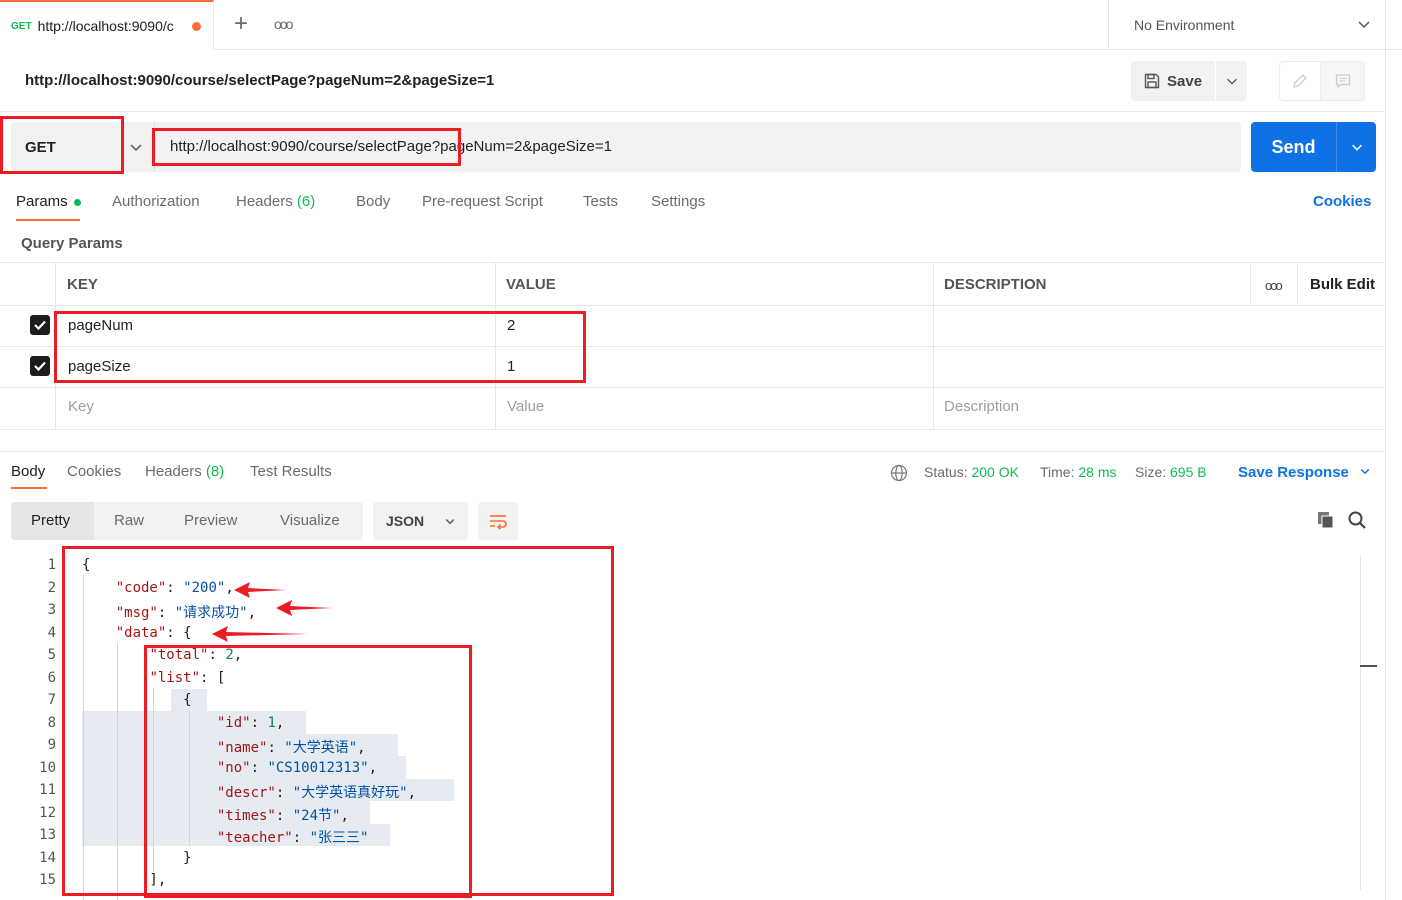 This screenshot has width=1402, height=900. I want to click on code-line: }, so click(137, 858).